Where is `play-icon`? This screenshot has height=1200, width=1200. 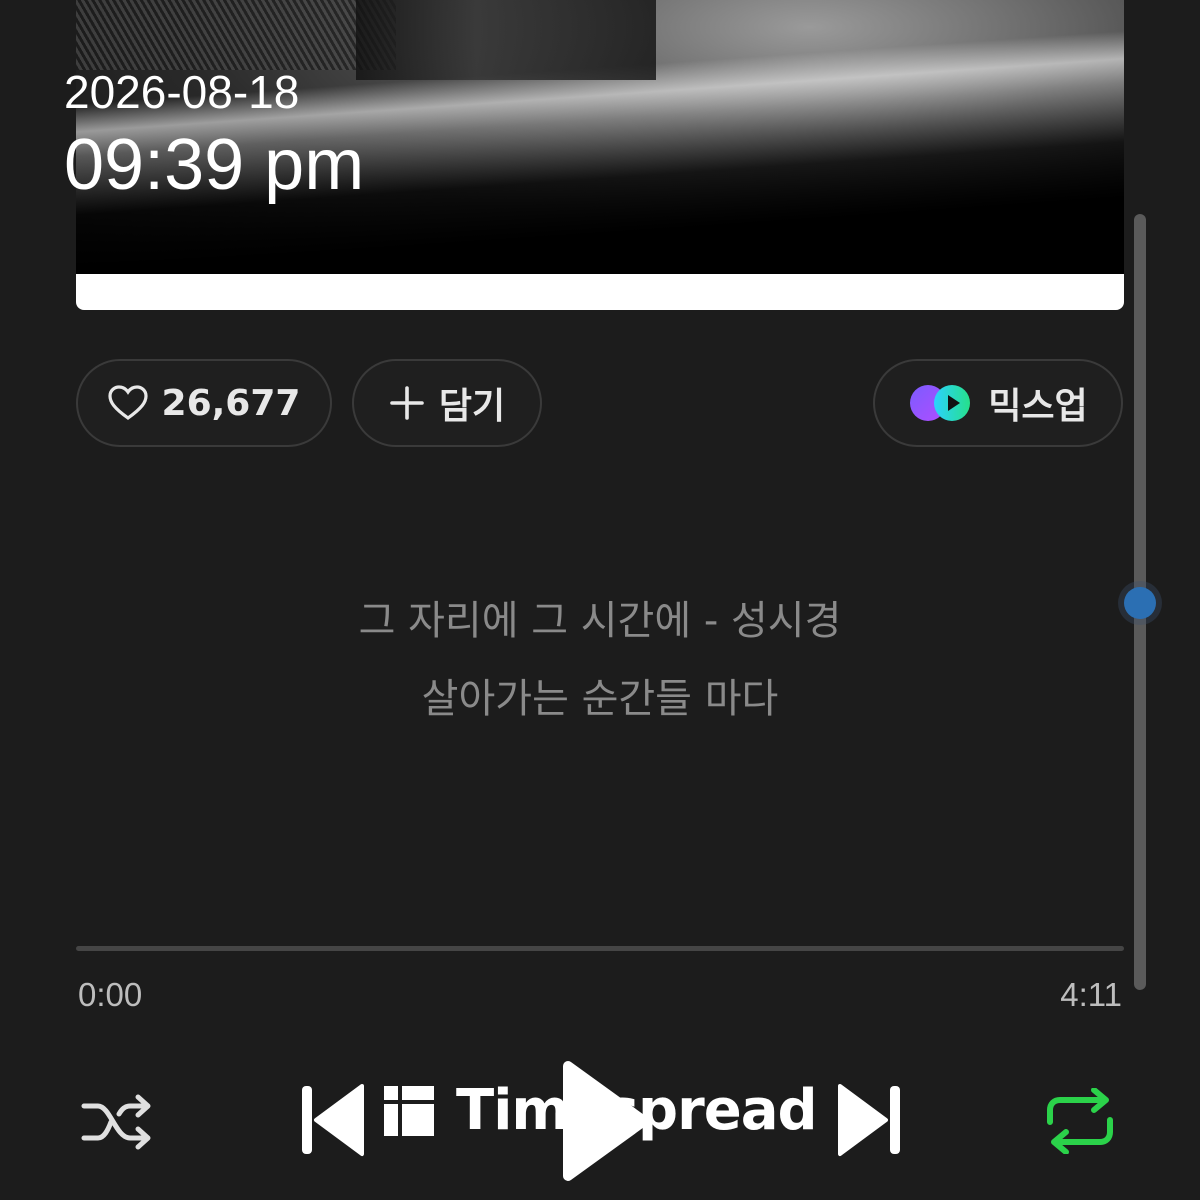 play-icon is located at coordinates (606, 1121).